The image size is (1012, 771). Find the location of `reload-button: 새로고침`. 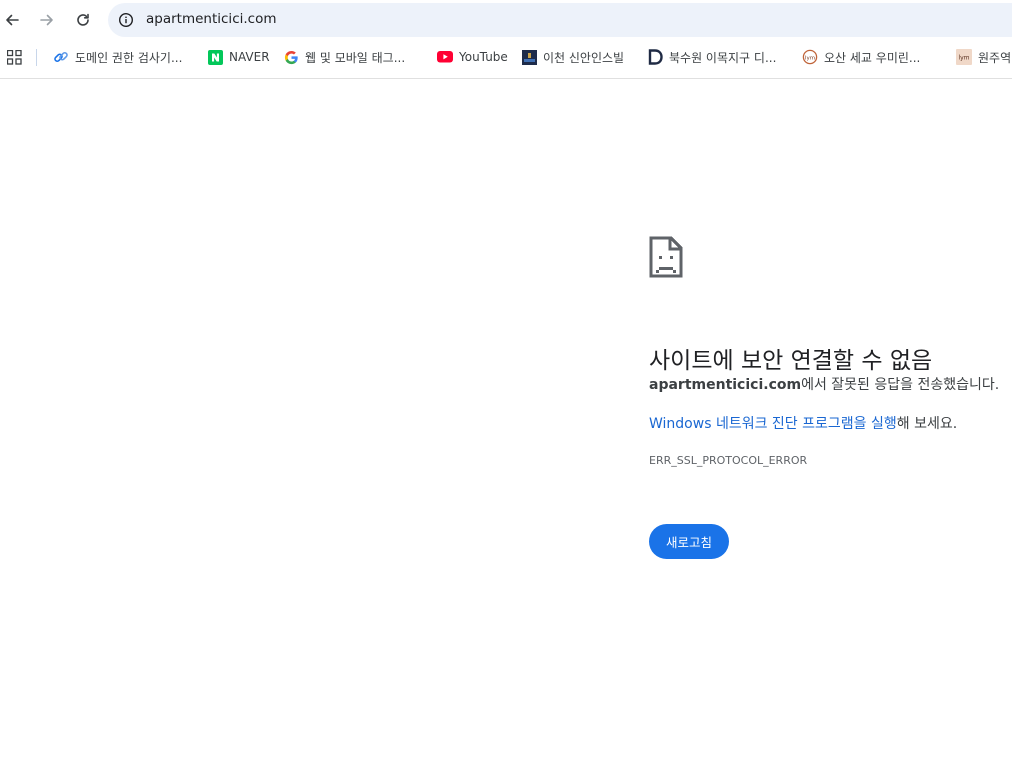

reload-button: 새로고침 is located at coordinates (689, 541).